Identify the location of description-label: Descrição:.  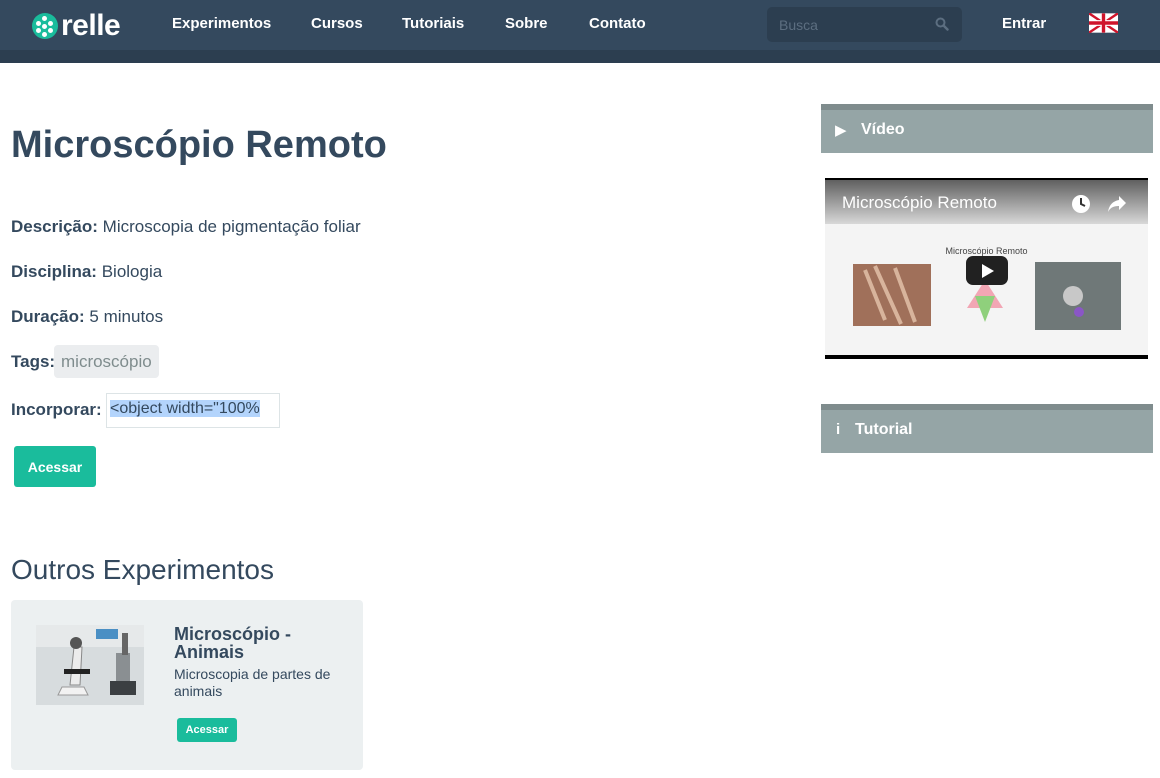
(54, 226).